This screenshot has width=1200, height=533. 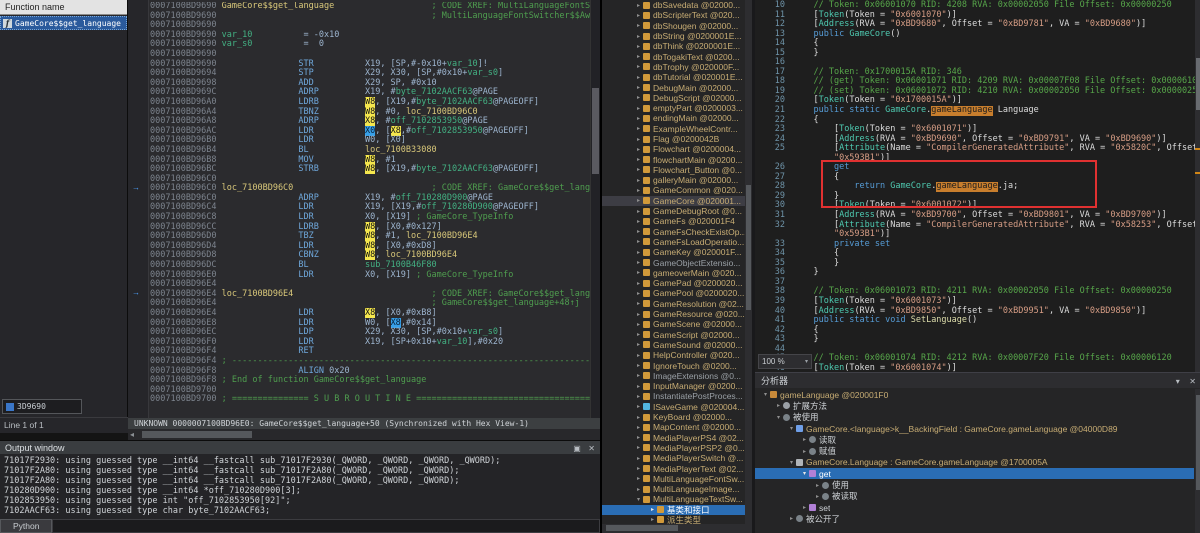 I want to click on code-line: 13 public GameCore(), so click(x=975, y=34).